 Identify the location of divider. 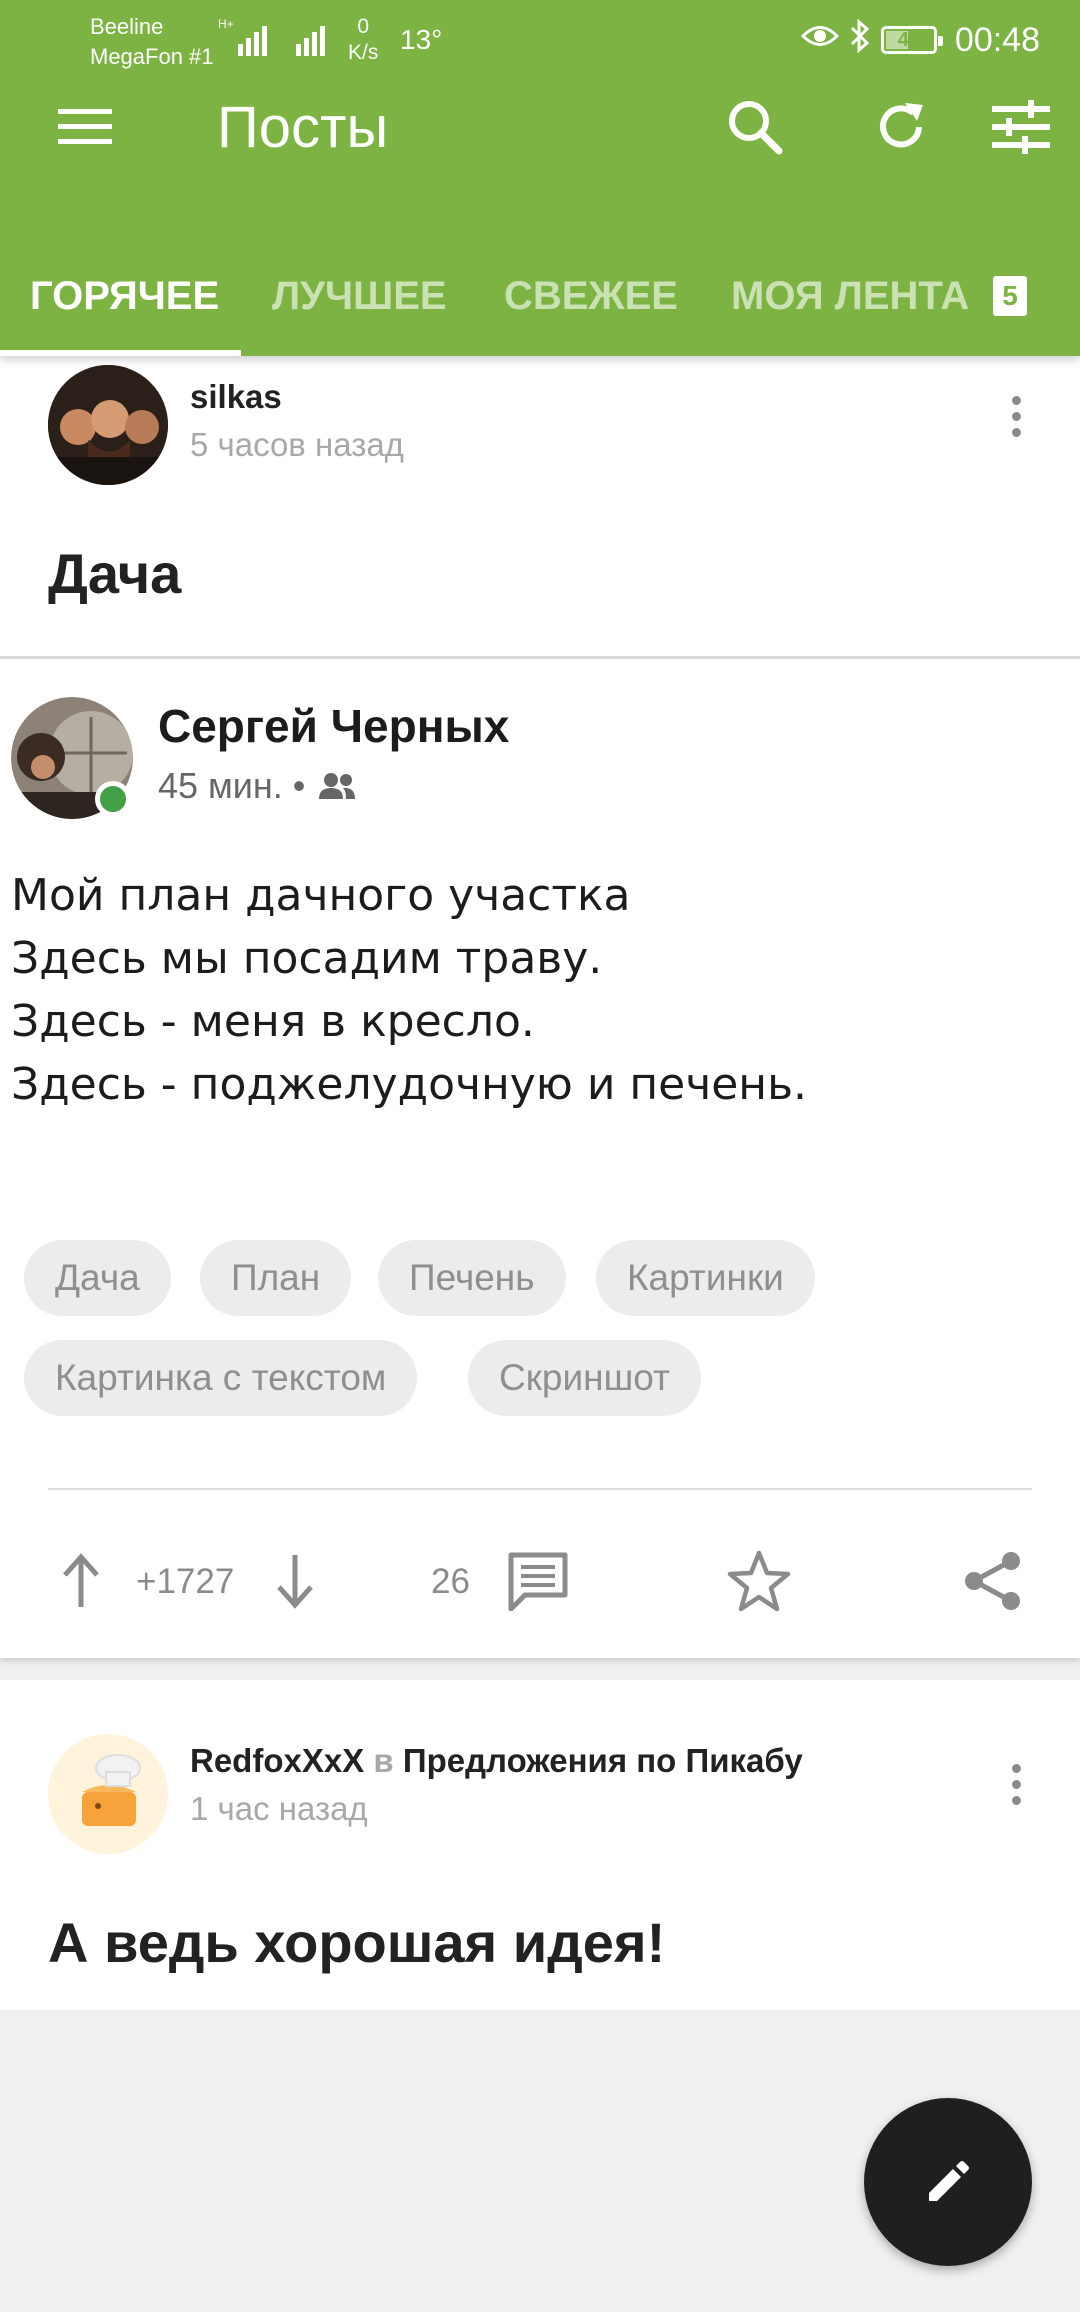
(540, 1489).